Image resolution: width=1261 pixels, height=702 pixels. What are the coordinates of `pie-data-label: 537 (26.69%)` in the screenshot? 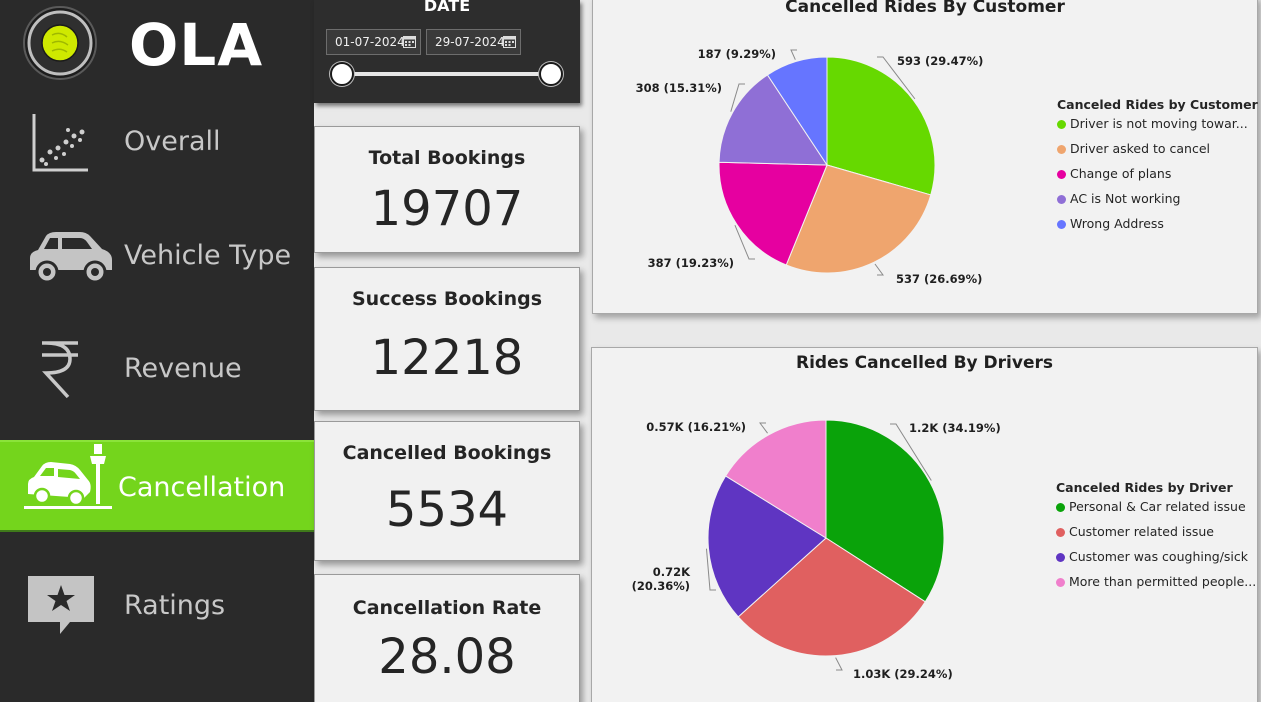 It's located at (939, 279).